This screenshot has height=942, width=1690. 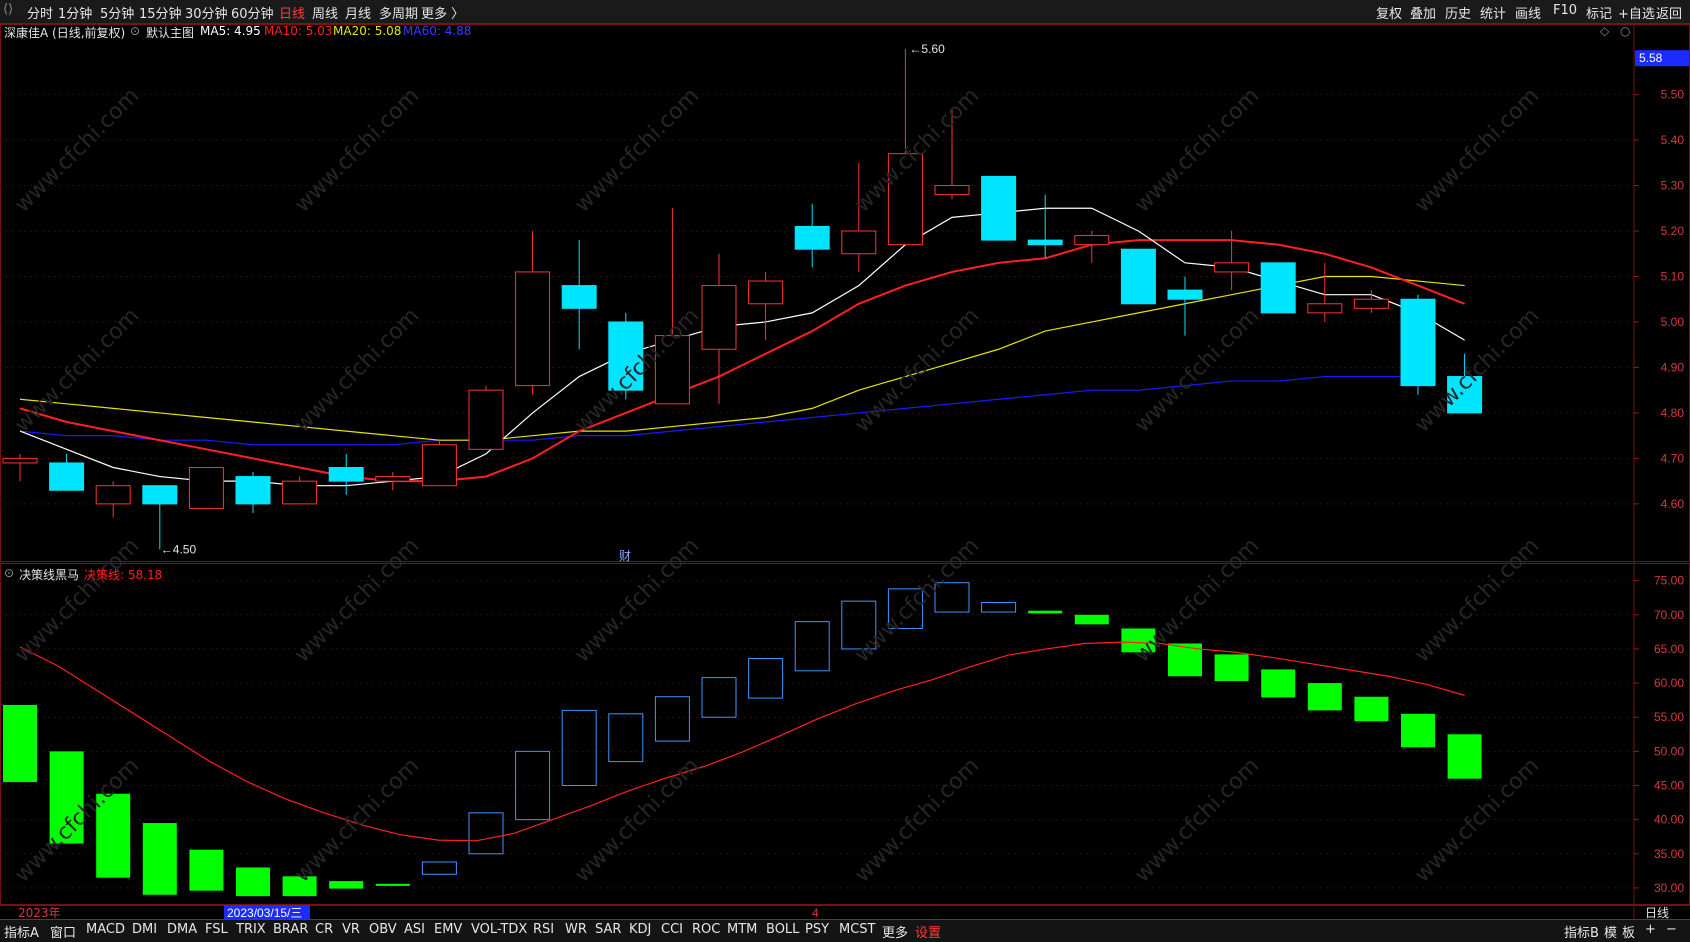 I want to click on indicator-tab: 指标A, so click(x=21, y=931).